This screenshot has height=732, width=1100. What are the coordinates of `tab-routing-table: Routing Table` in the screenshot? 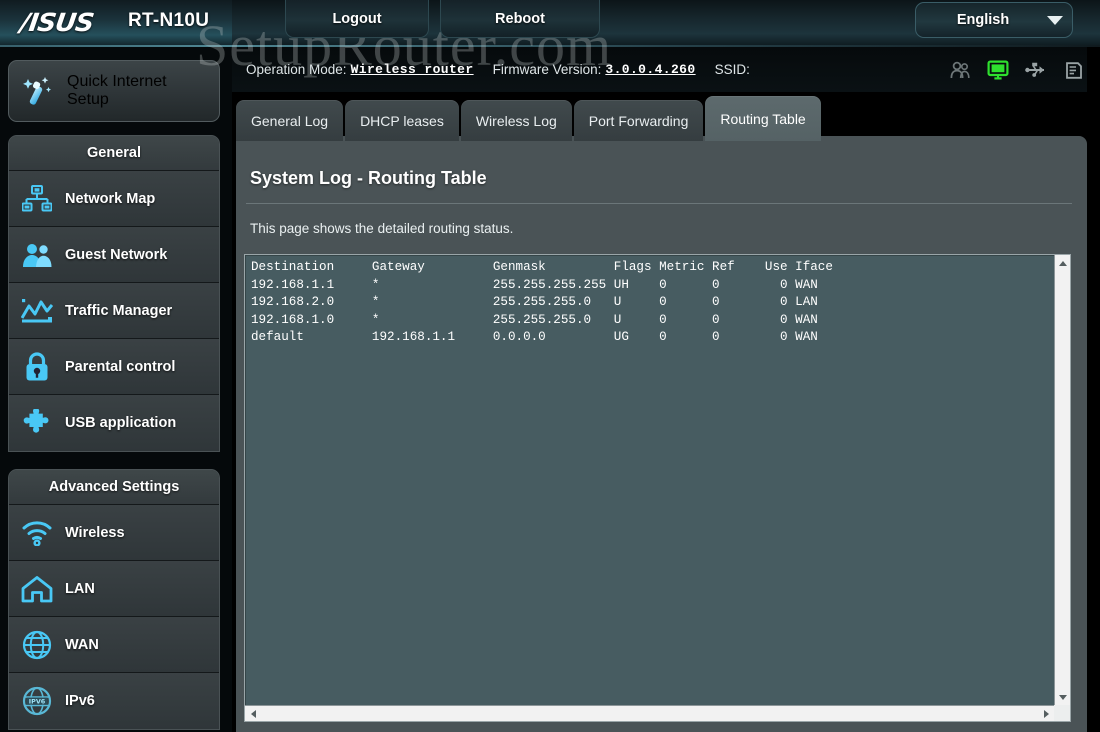 It's located at (763, 118).